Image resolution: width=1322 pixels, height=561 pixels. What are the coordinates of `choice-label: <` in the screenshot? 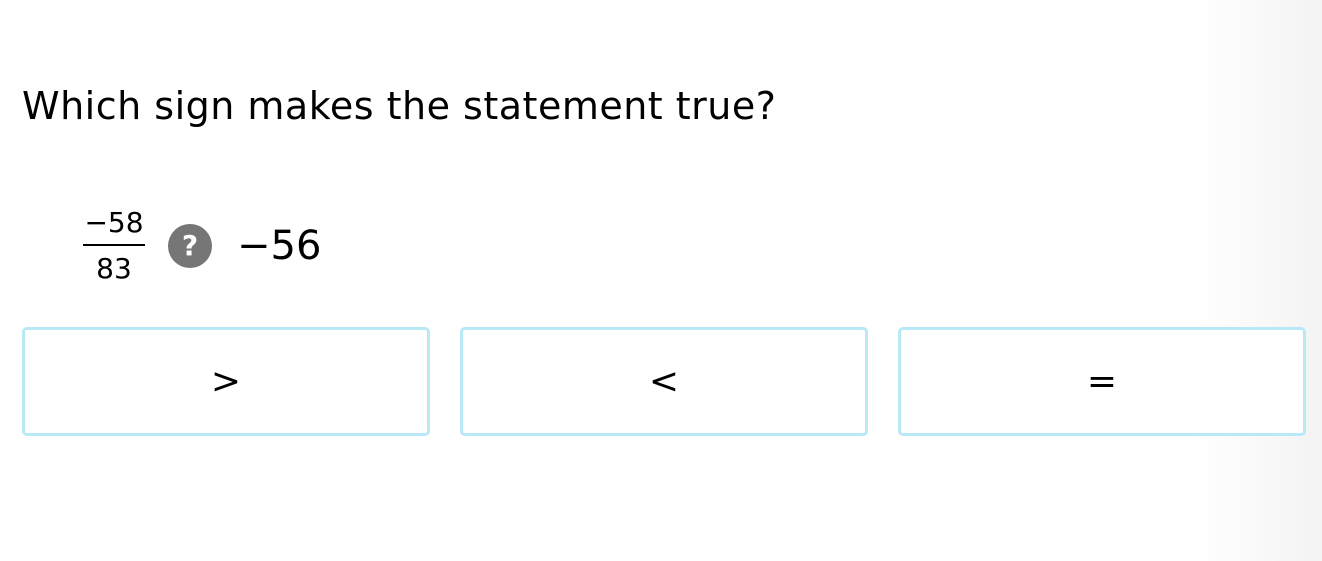 It's located at (664, 381).